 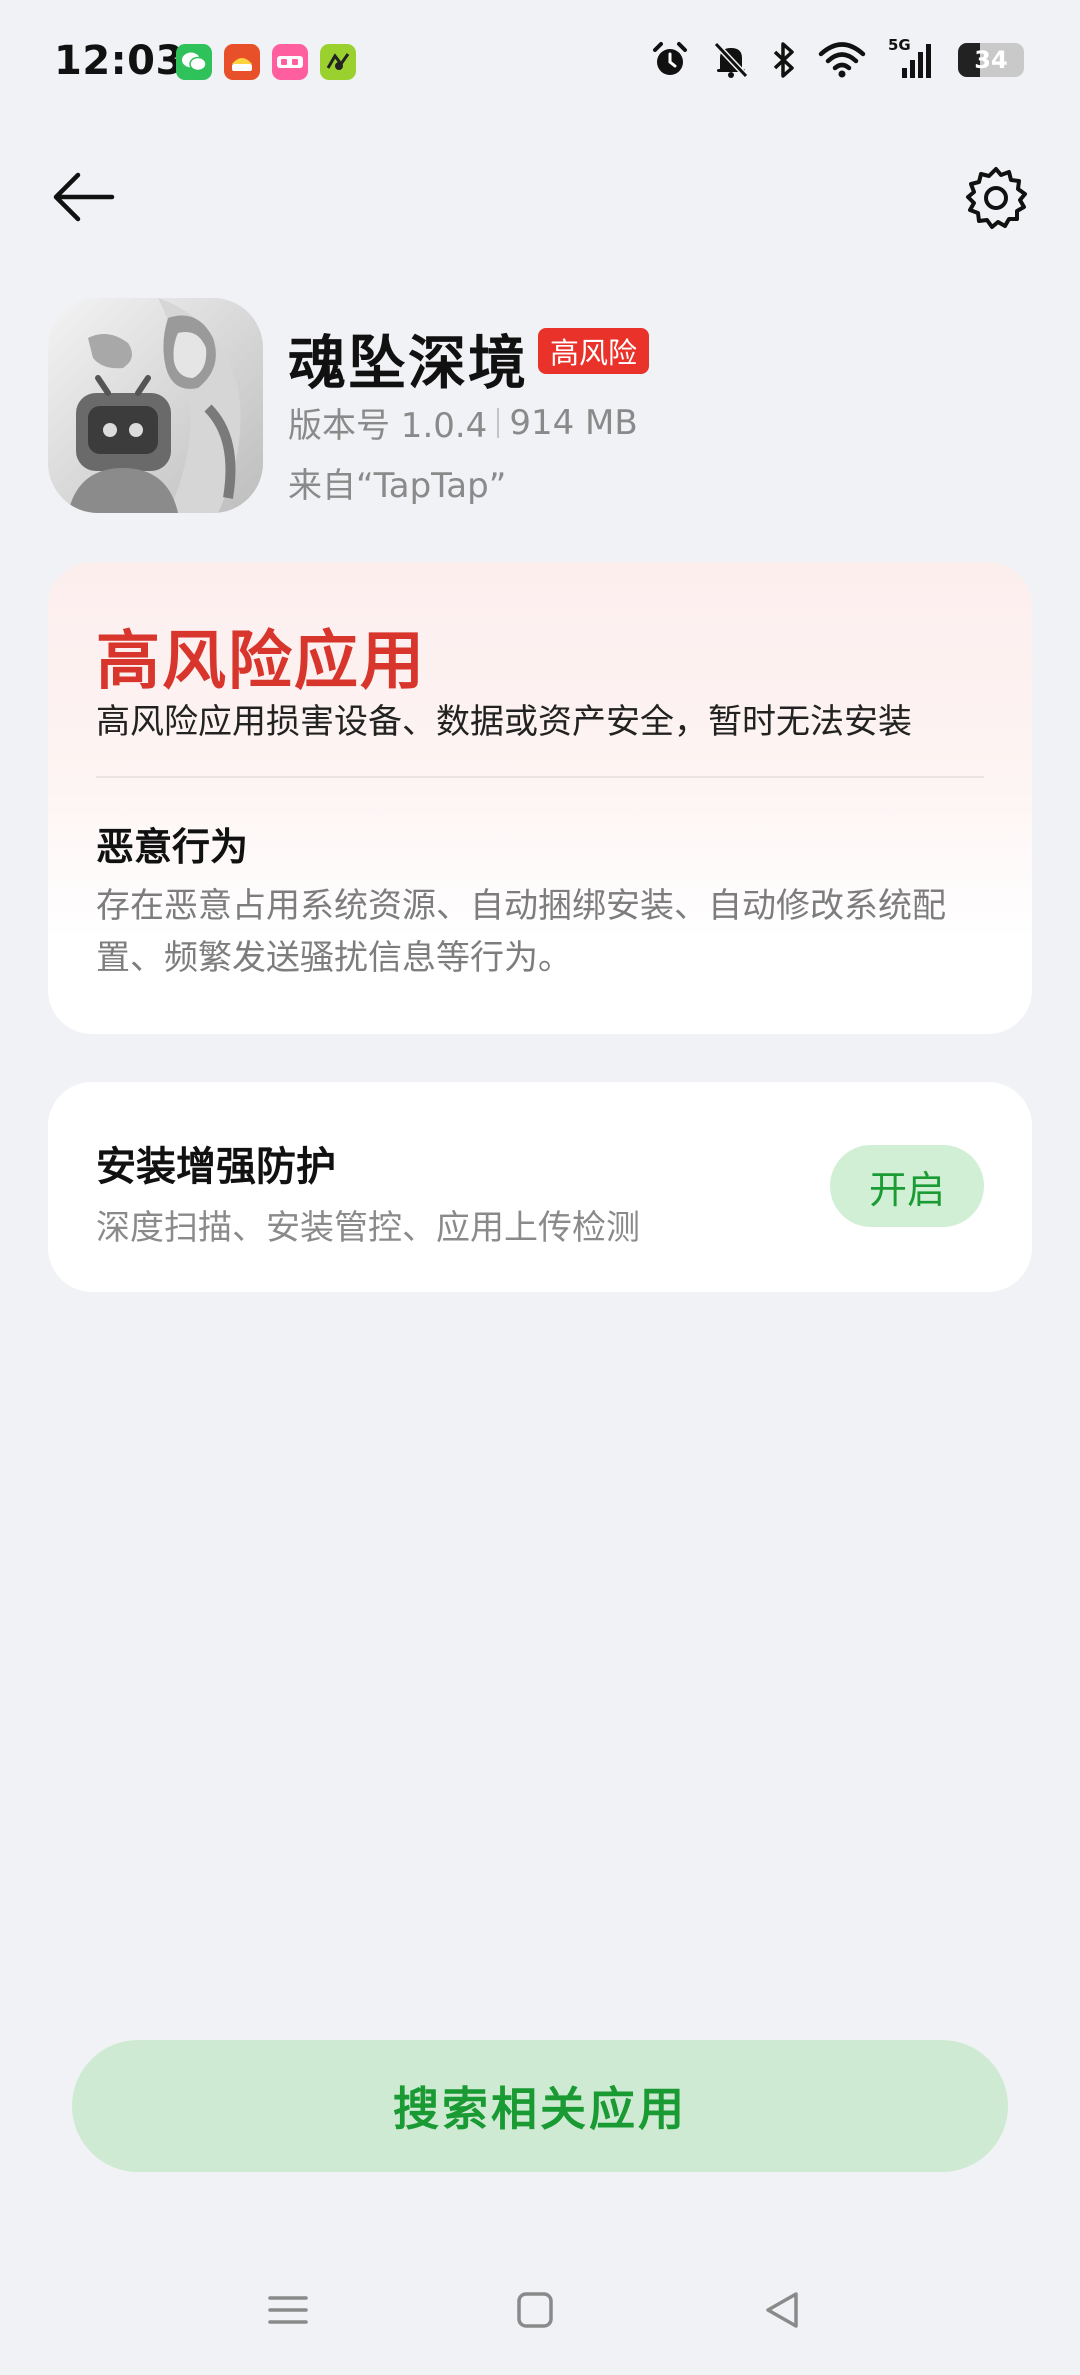 What do you see at coordinates (397, 486) in the screenshot?
I see `app-source: 来自“TapTap”` at bounding box center [397, 486].